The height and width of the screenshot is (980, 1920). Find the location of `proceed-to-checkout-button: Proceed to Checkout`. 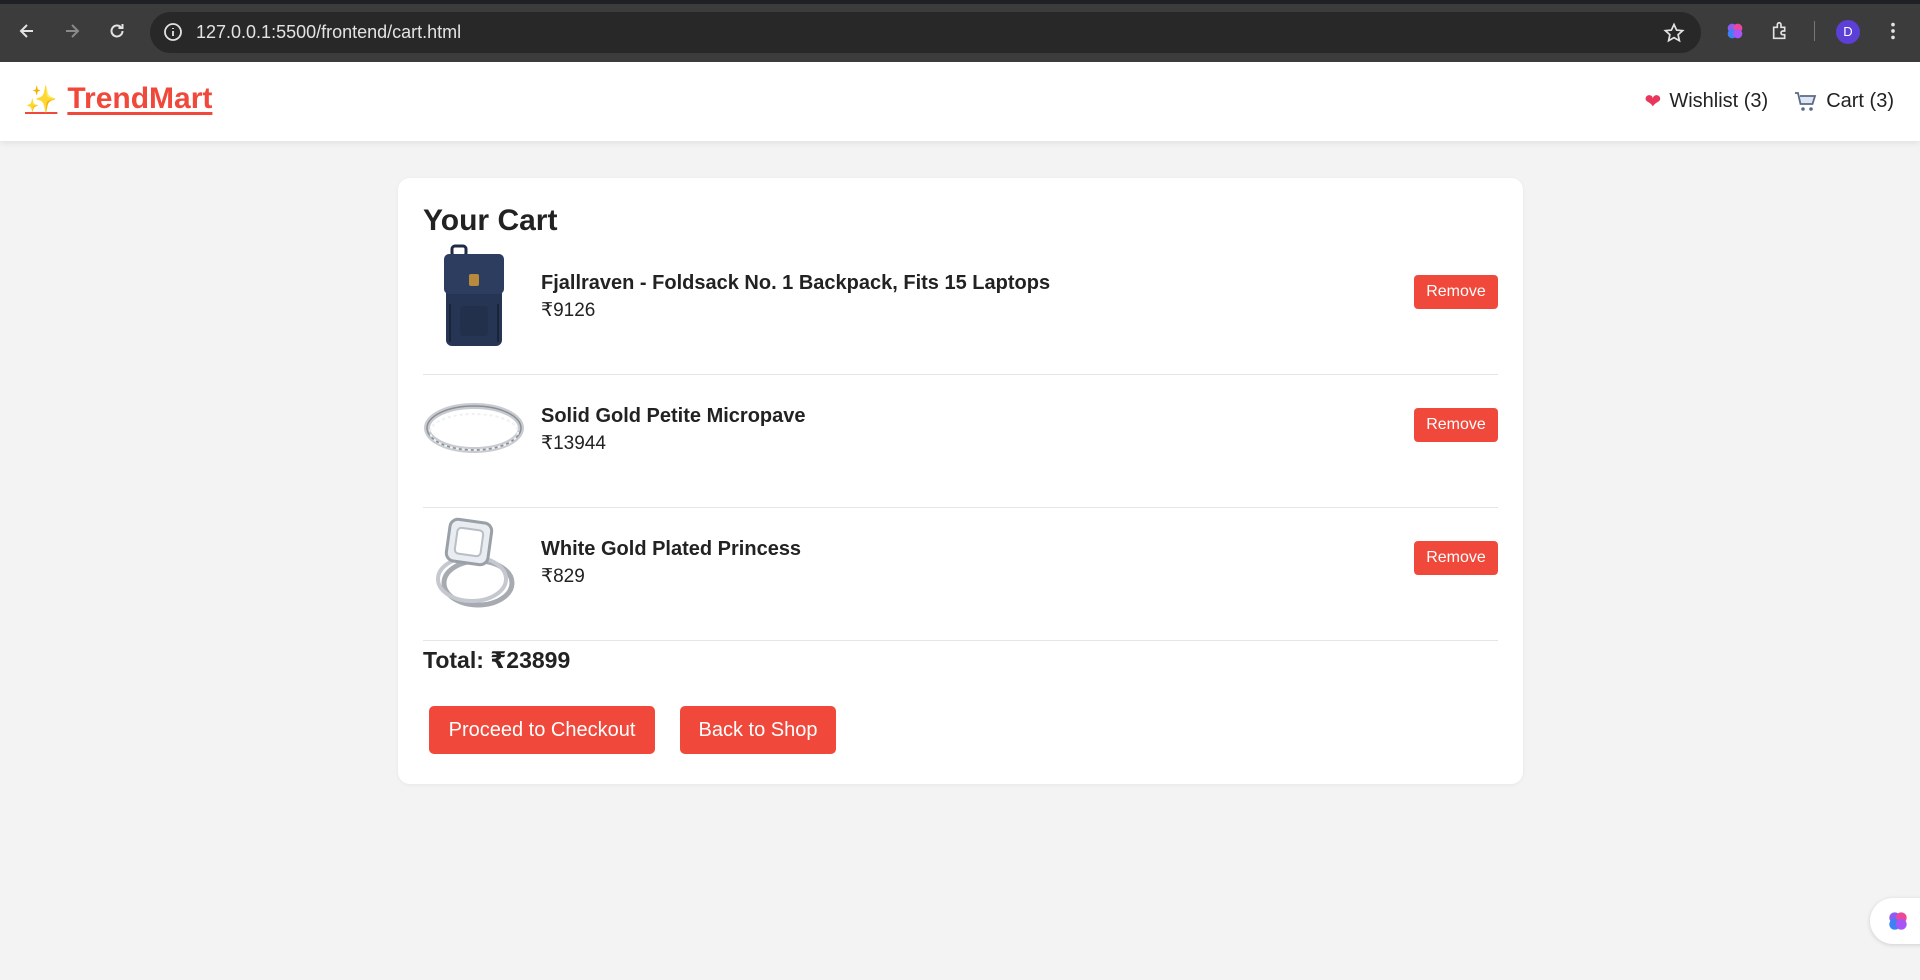

proceed-to-checkout-button: Proceed to Checkout is located at coordinates (542, 730).